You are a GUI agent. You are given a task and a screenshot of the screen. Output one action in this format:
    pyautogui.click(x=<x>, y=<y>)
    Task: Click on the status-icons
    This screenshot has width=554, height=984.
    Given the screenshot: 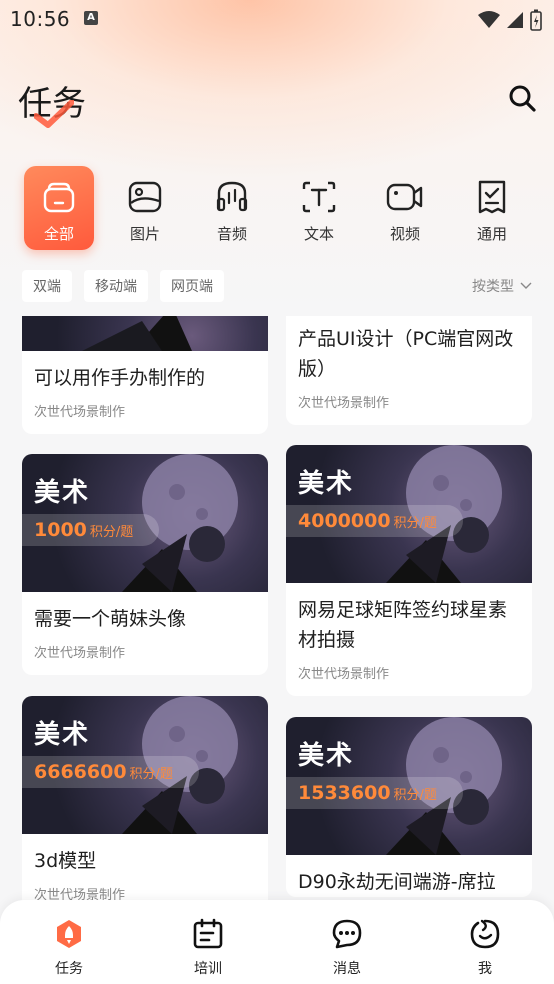 What is the action you would take?
    pyautogui.click(x=510, y=20)
    